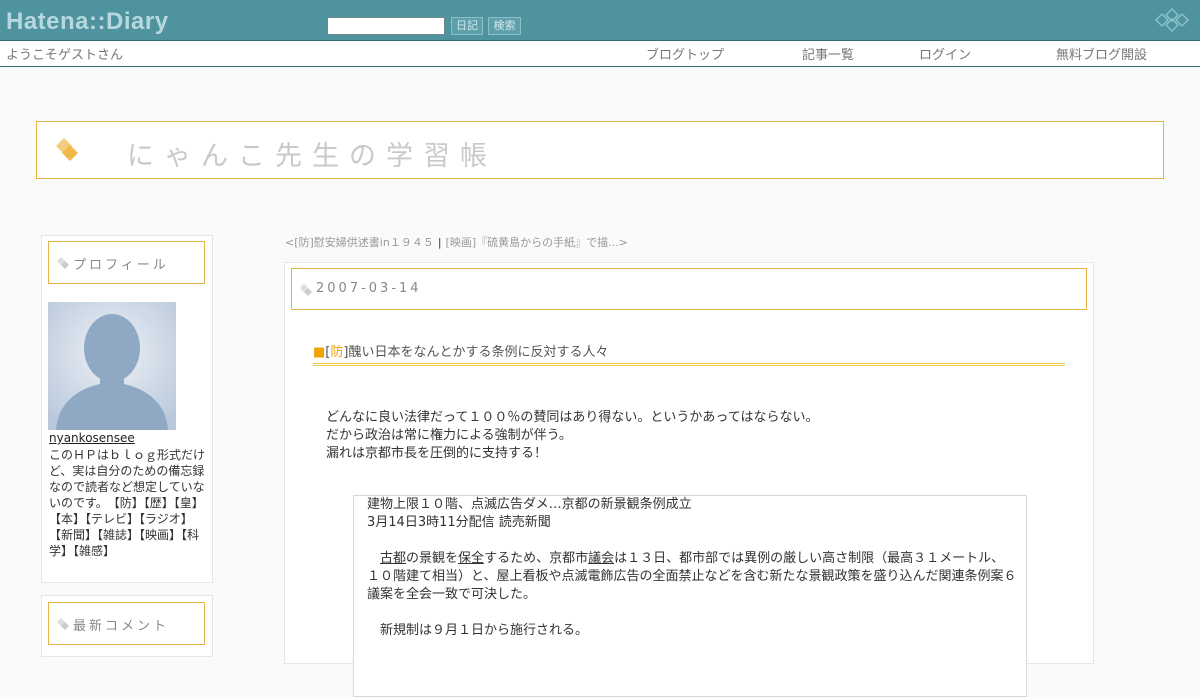 Image resolution: width=1200 pixels, height=697 pixels. Describe the element at coordinates (537, 242) in the screenshot. I see `next-entry-link: [映画]『硫黄島からの手紙』で描...>` at that location.